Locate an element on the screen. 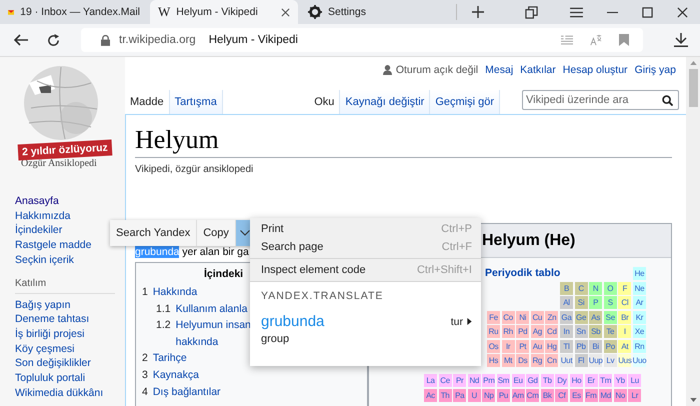 The width and height of the screenshot is (700, 406). element-cell: Cd is located at coordinates (551, 331).